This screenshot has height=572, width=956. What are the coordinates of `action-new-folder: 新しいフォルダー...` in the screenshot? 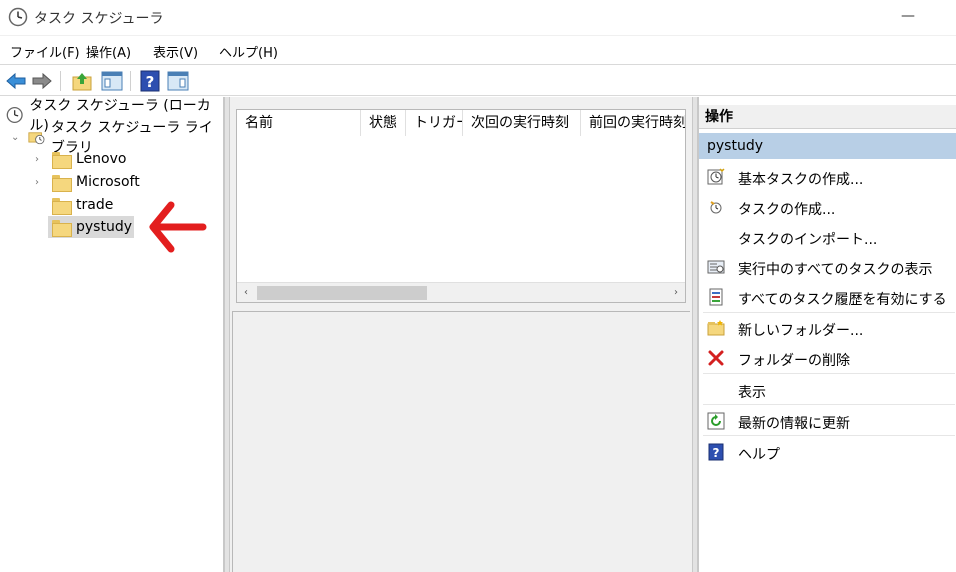 It's located at (827, 328).